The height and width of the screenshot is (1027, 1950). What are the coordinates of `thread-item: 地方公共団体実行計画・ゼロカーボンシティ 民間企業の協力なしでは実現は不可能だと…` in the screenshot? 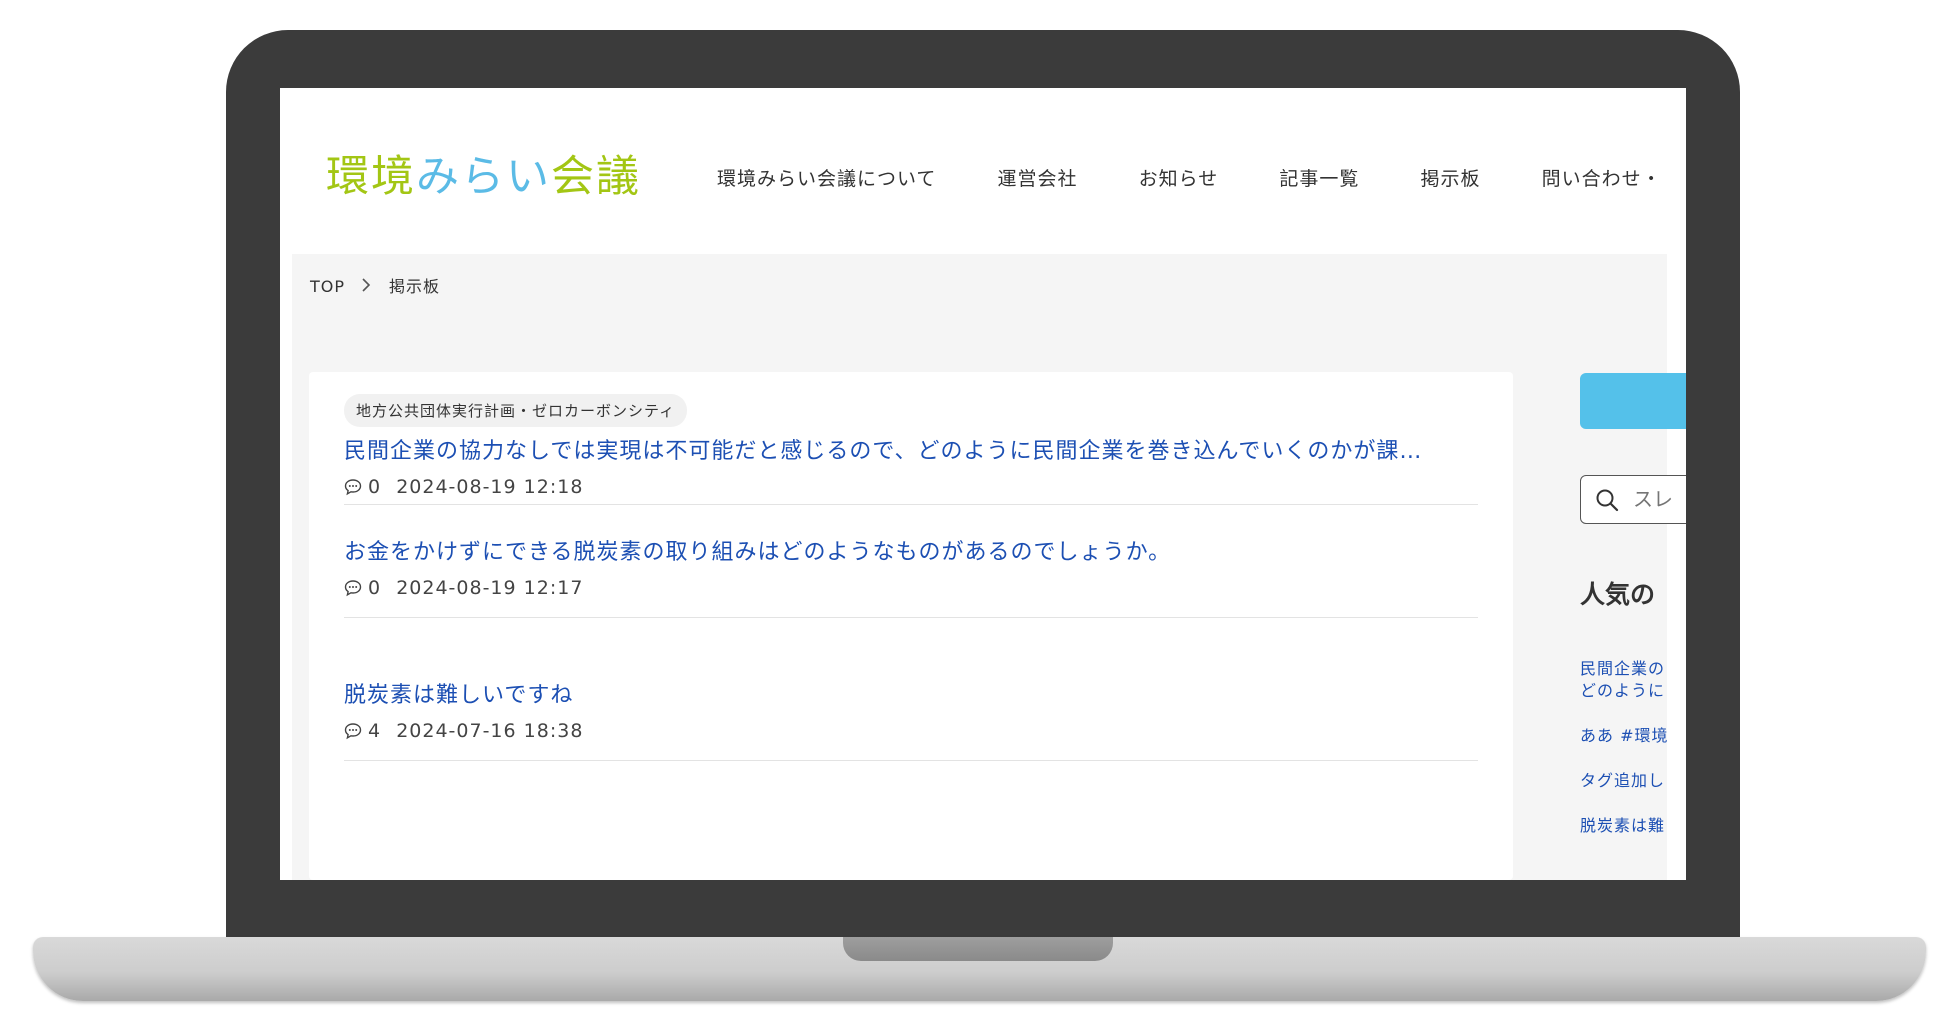 It's located at (911, 449).